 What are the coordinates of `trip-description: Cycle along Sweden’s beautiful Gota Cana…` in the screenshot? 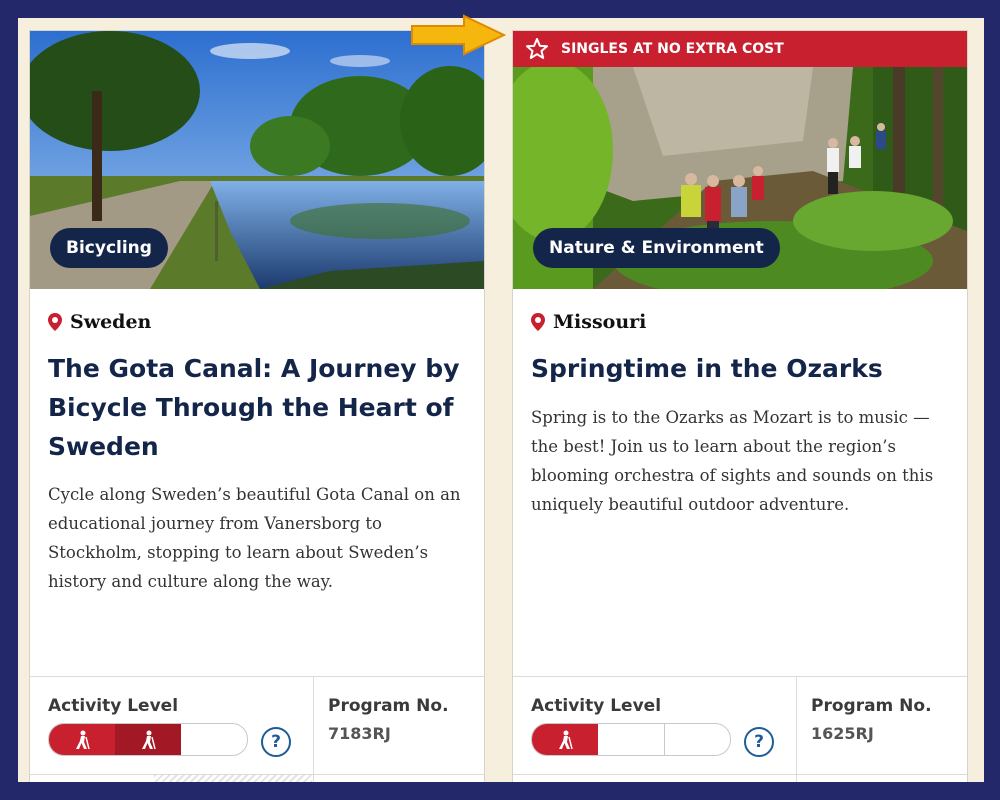 It's located at (254, 538).